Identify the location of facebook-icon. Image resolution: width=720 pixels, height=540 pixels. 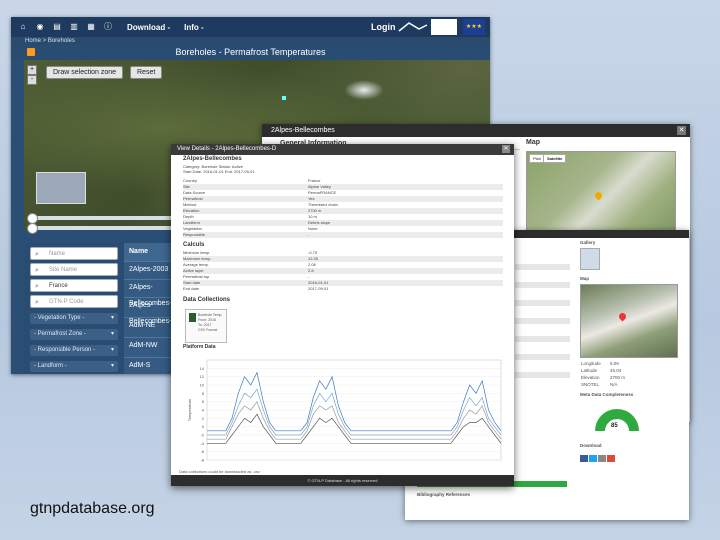
(584, 458).